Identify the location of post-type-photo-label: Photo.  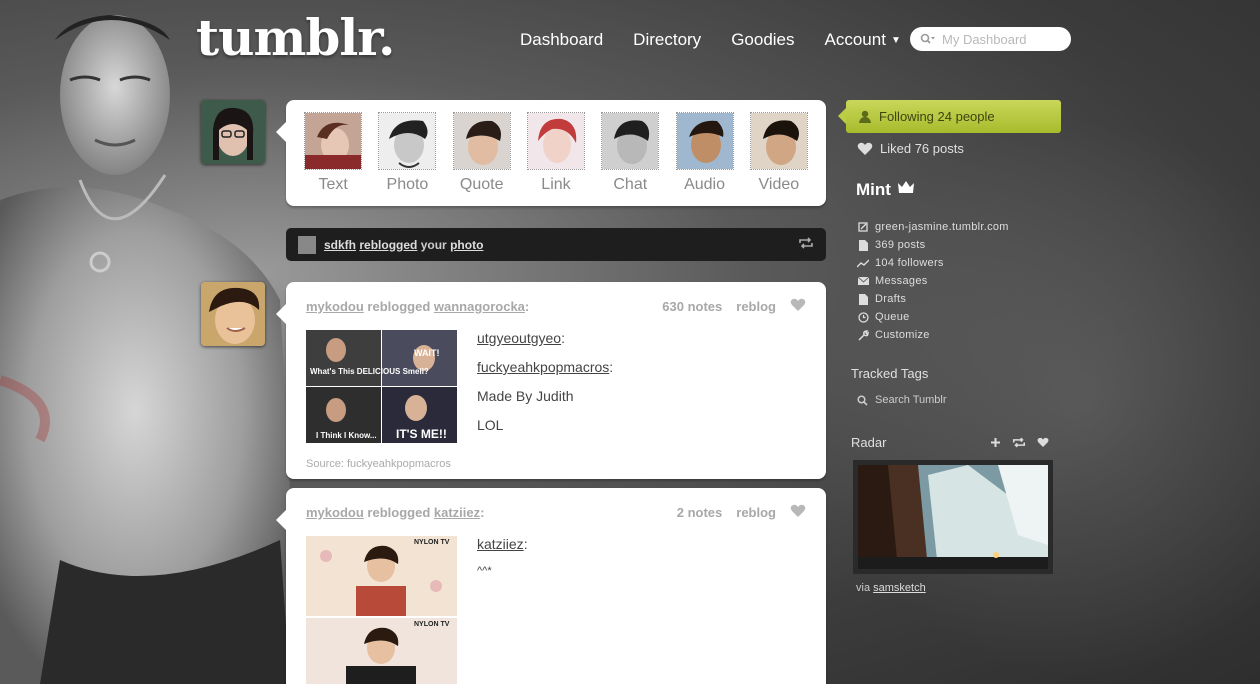
(407, 184).